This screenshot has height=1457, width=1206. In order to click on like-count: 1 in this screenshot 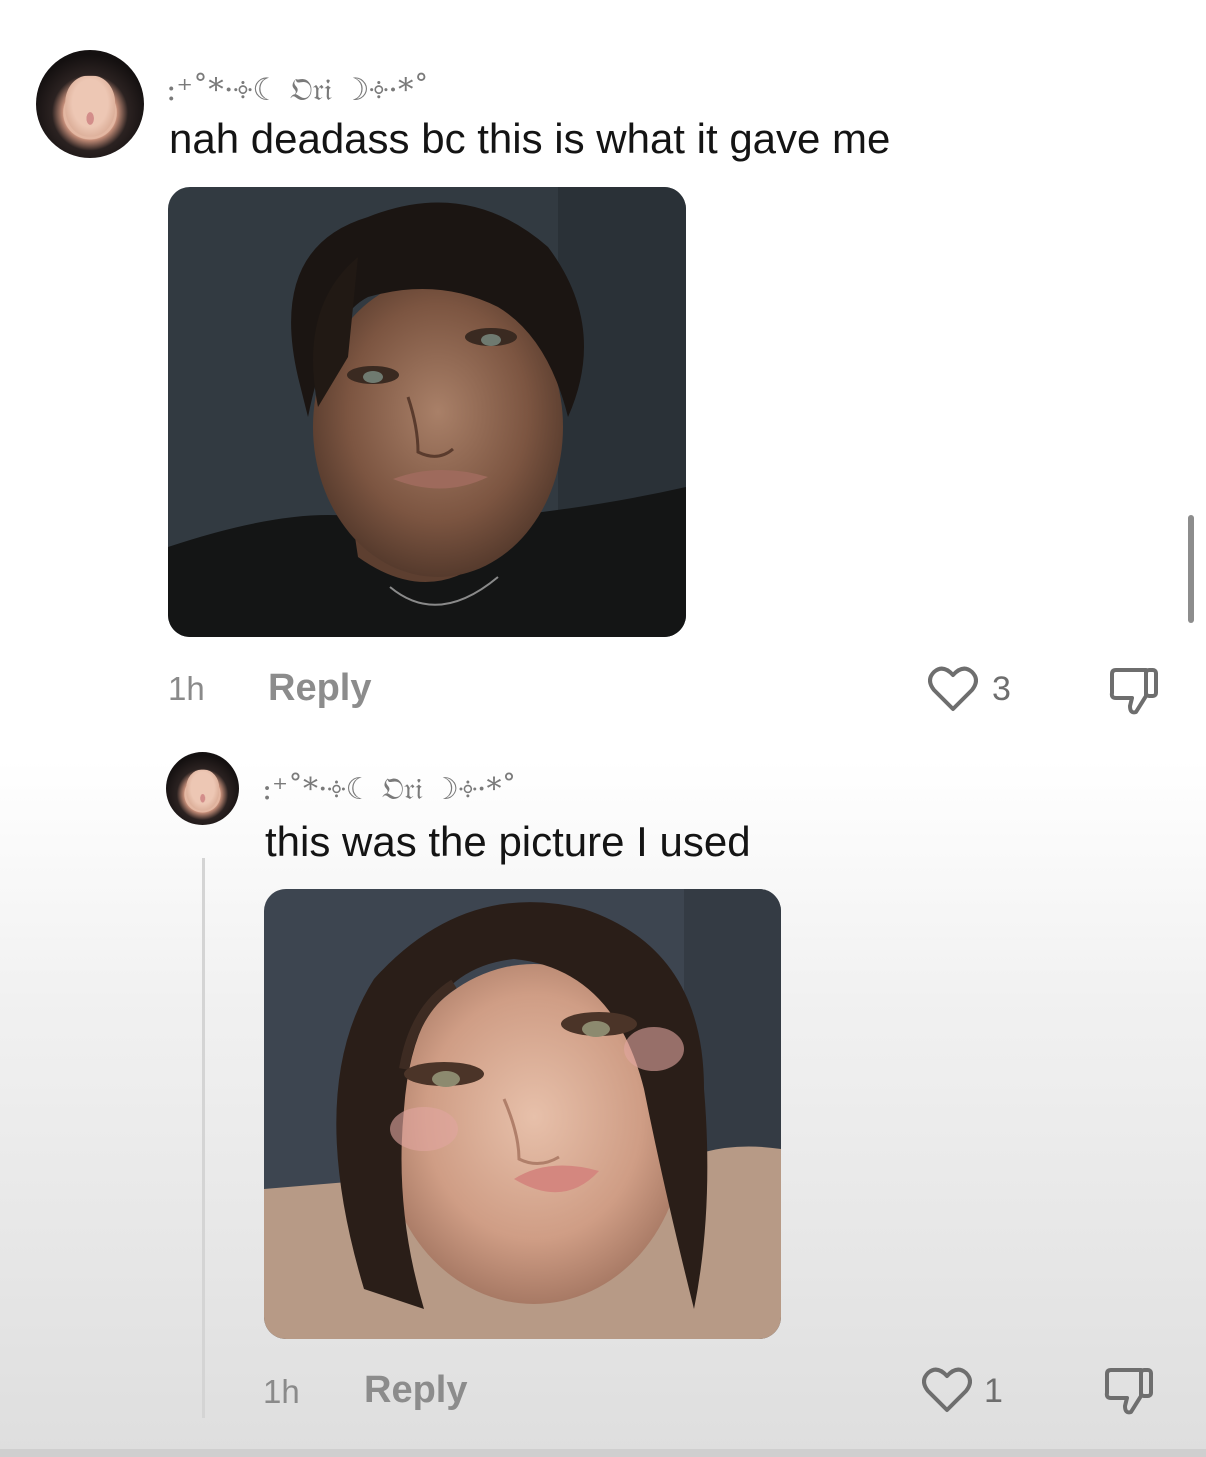, I will do `click(993, 1391)`.